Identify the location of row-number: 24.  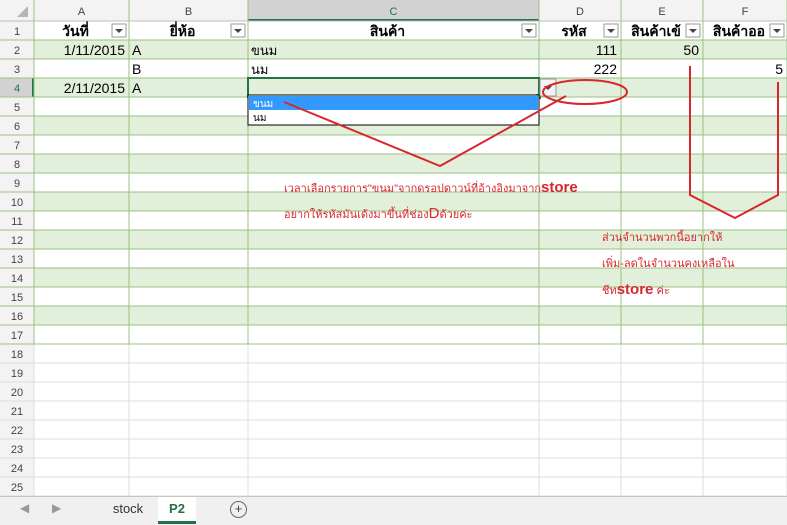
(17, 469).